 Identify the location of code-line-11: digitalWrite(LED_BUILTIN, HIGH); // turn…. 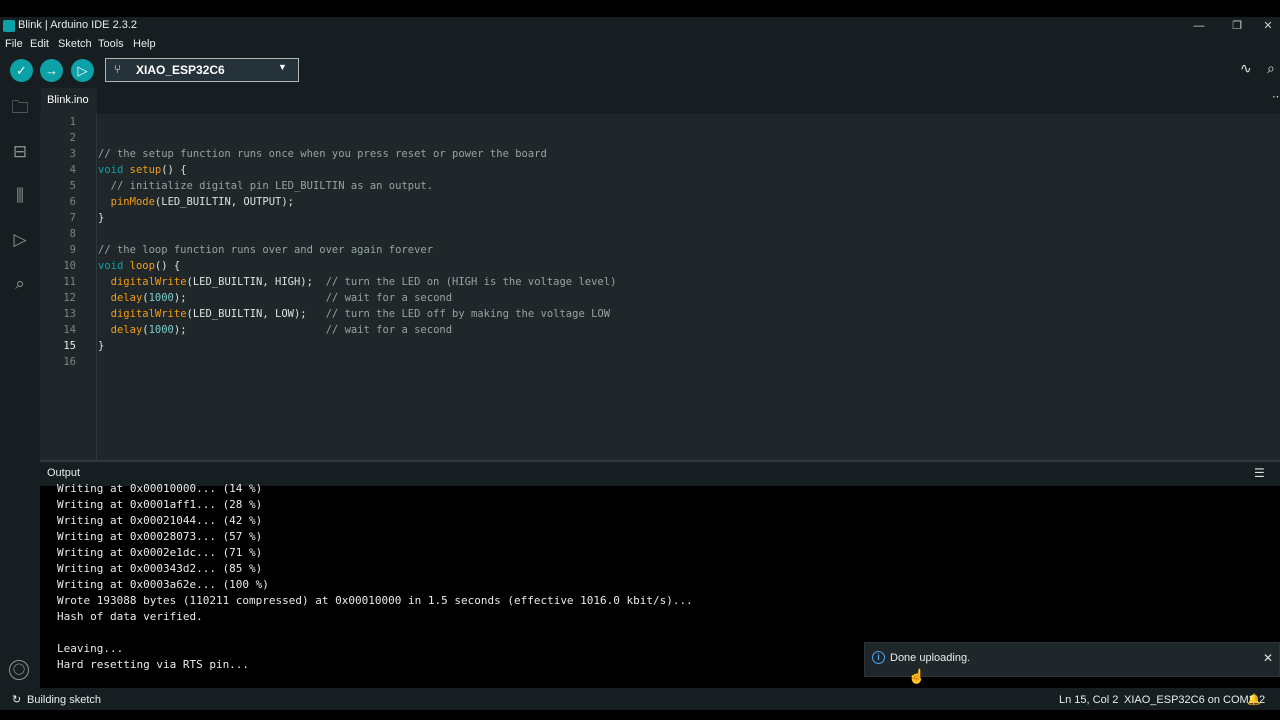
(363, 282).